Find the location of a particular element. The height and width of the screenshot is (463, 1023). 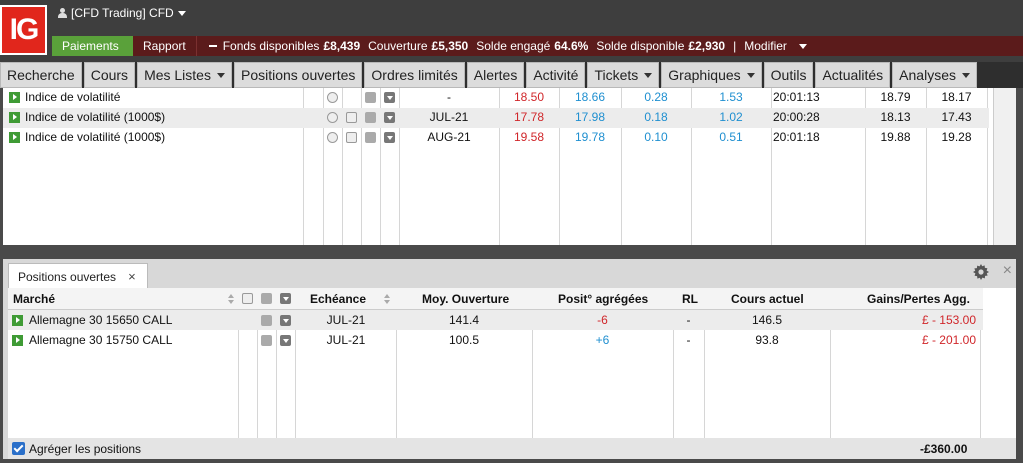

buy-price: 19.78 is located at coordinates (590, 137).